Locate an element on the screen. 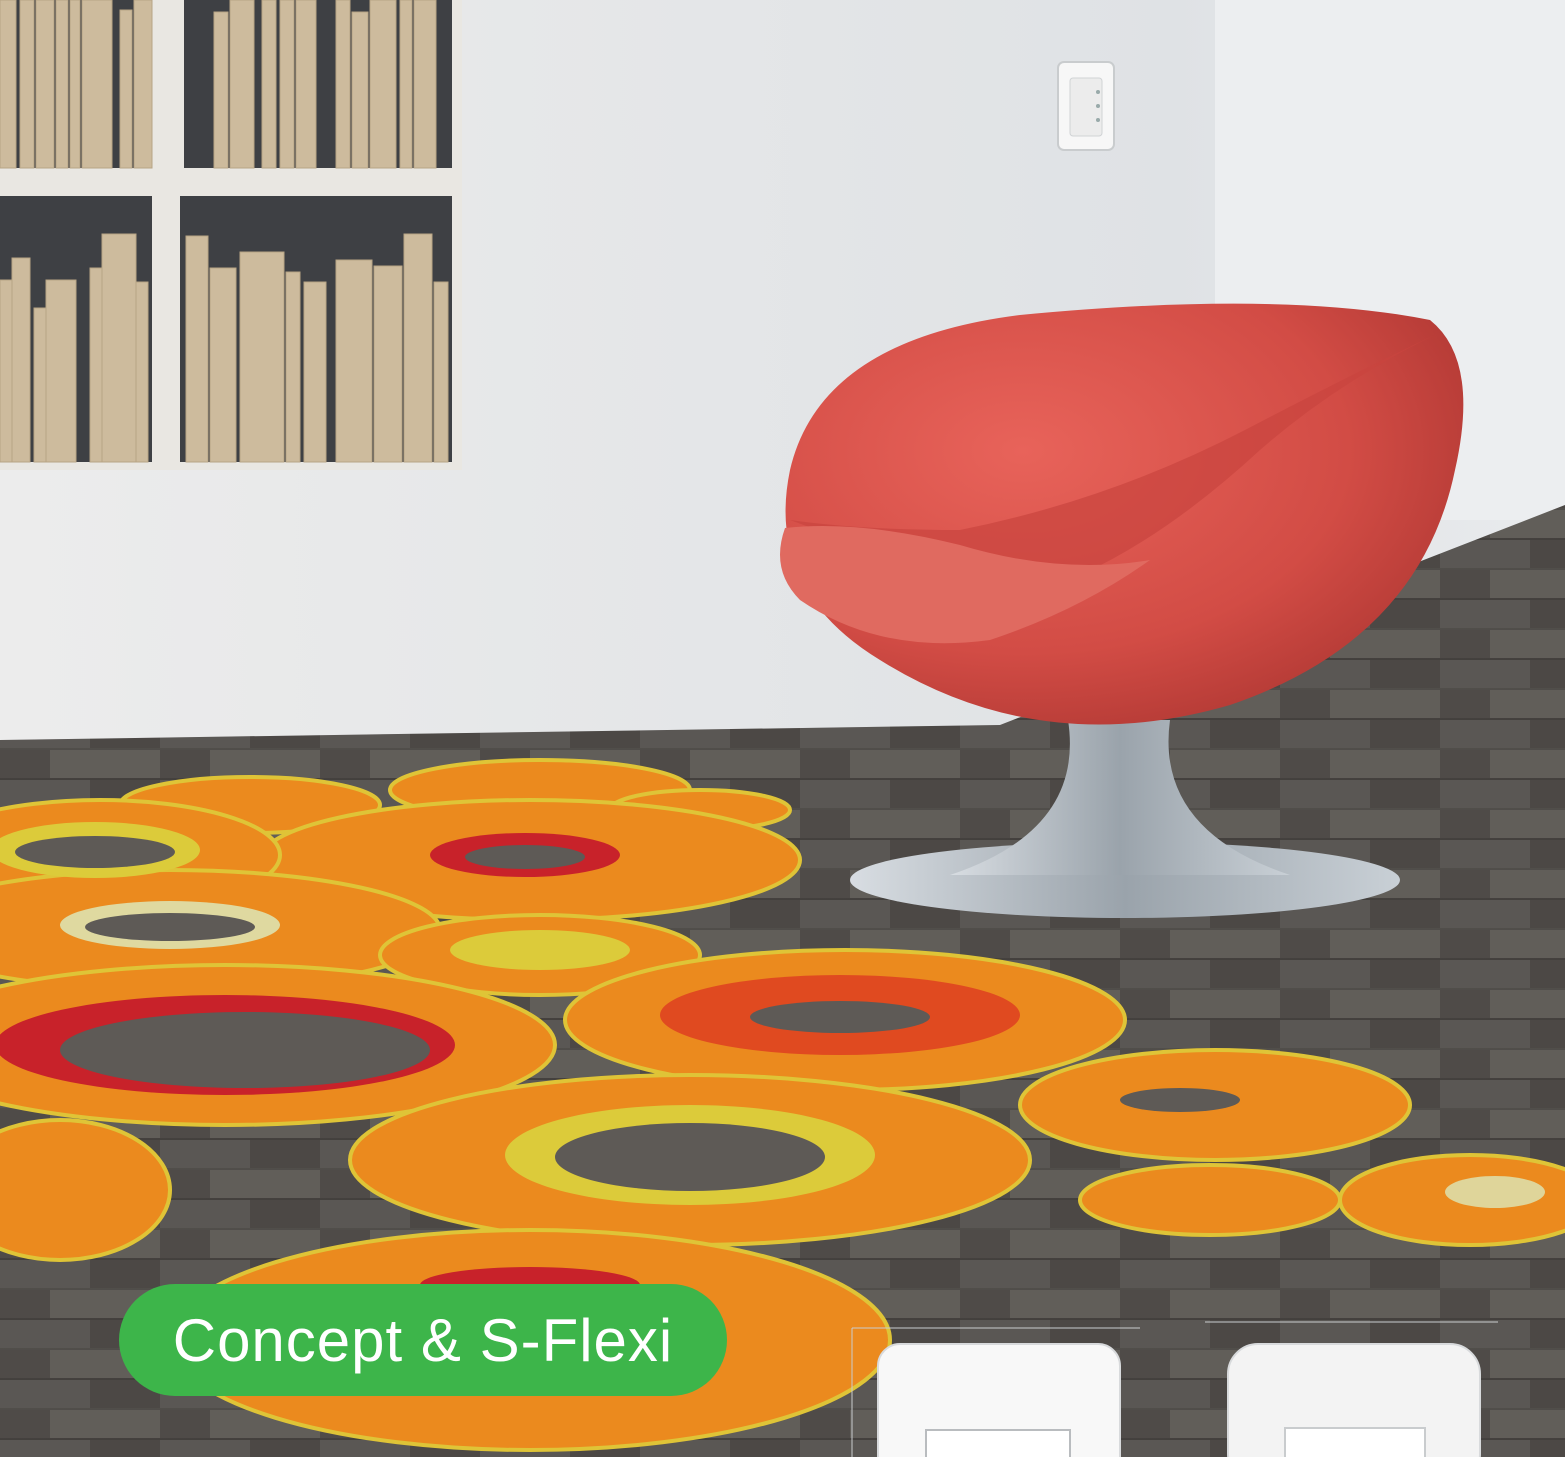  product-label-text: Concept & S-Flexi is located at coordinates (423, 1340).